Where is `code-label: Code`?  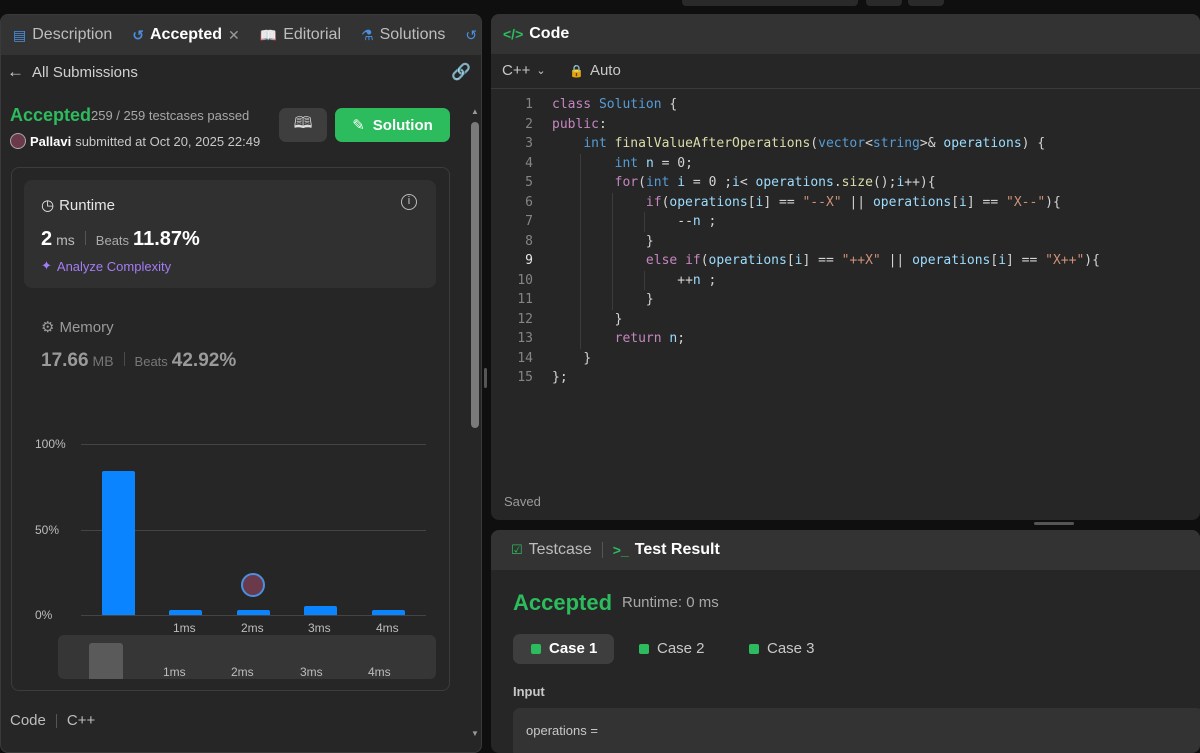 code-label: Code is located at coordinates (28, 720).